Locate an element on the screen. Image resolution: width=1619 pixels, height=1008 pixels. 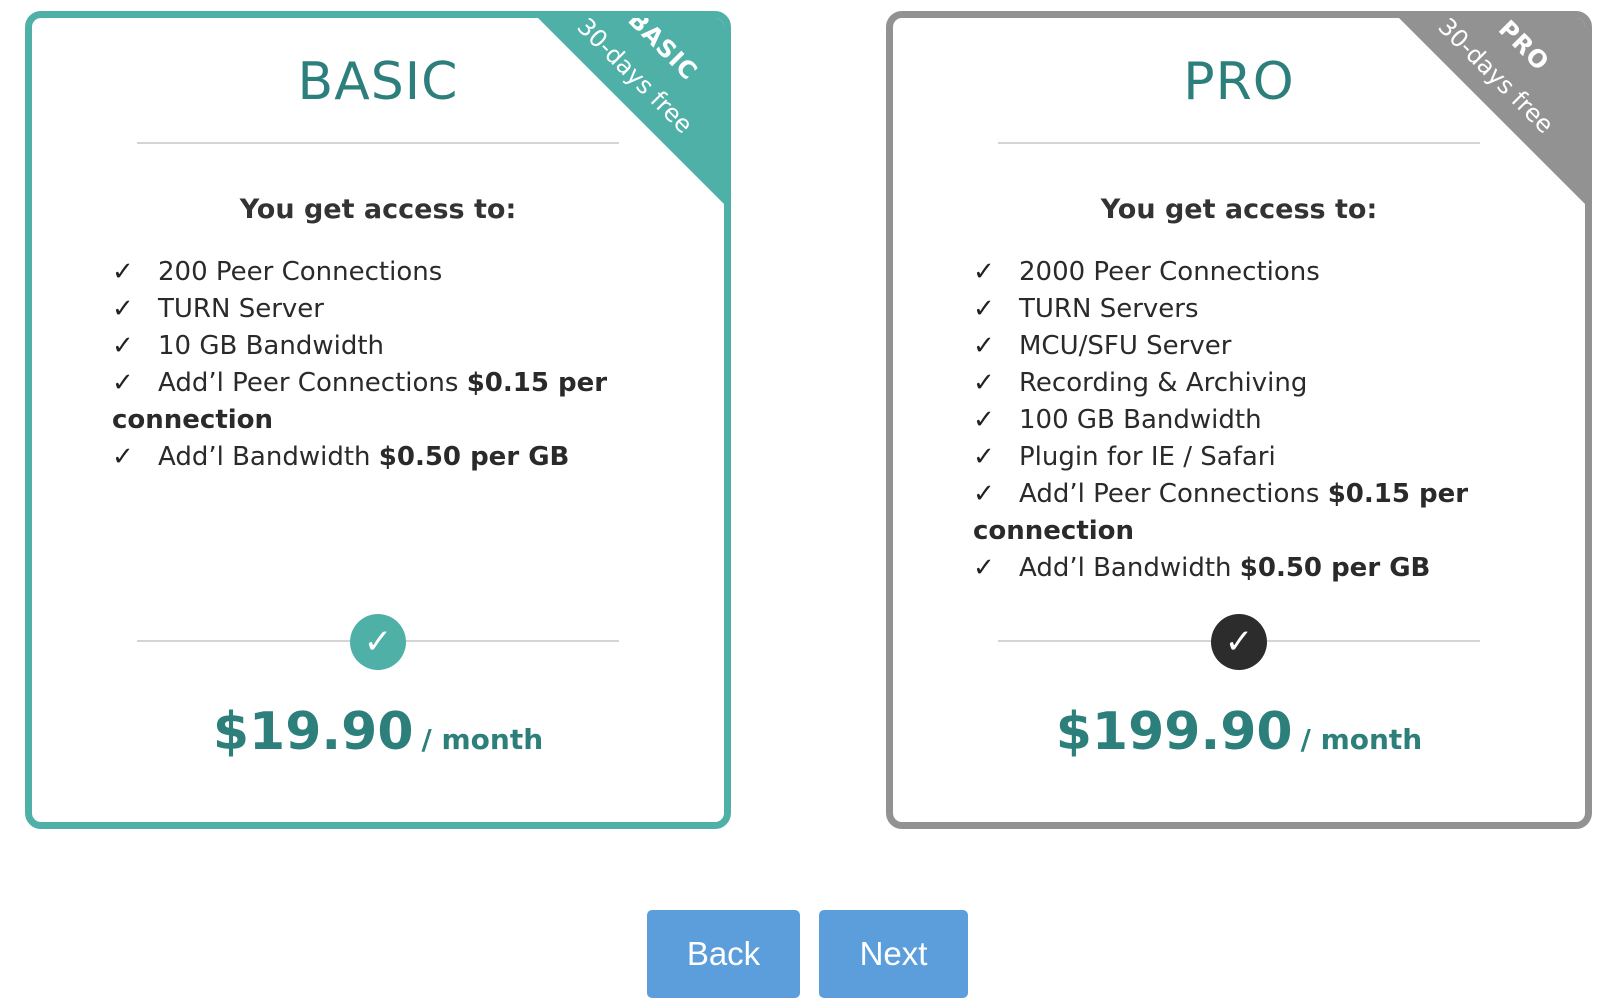
feature-item: ✓ 2000 Peer Connections is located at coordinates (1229, 272).